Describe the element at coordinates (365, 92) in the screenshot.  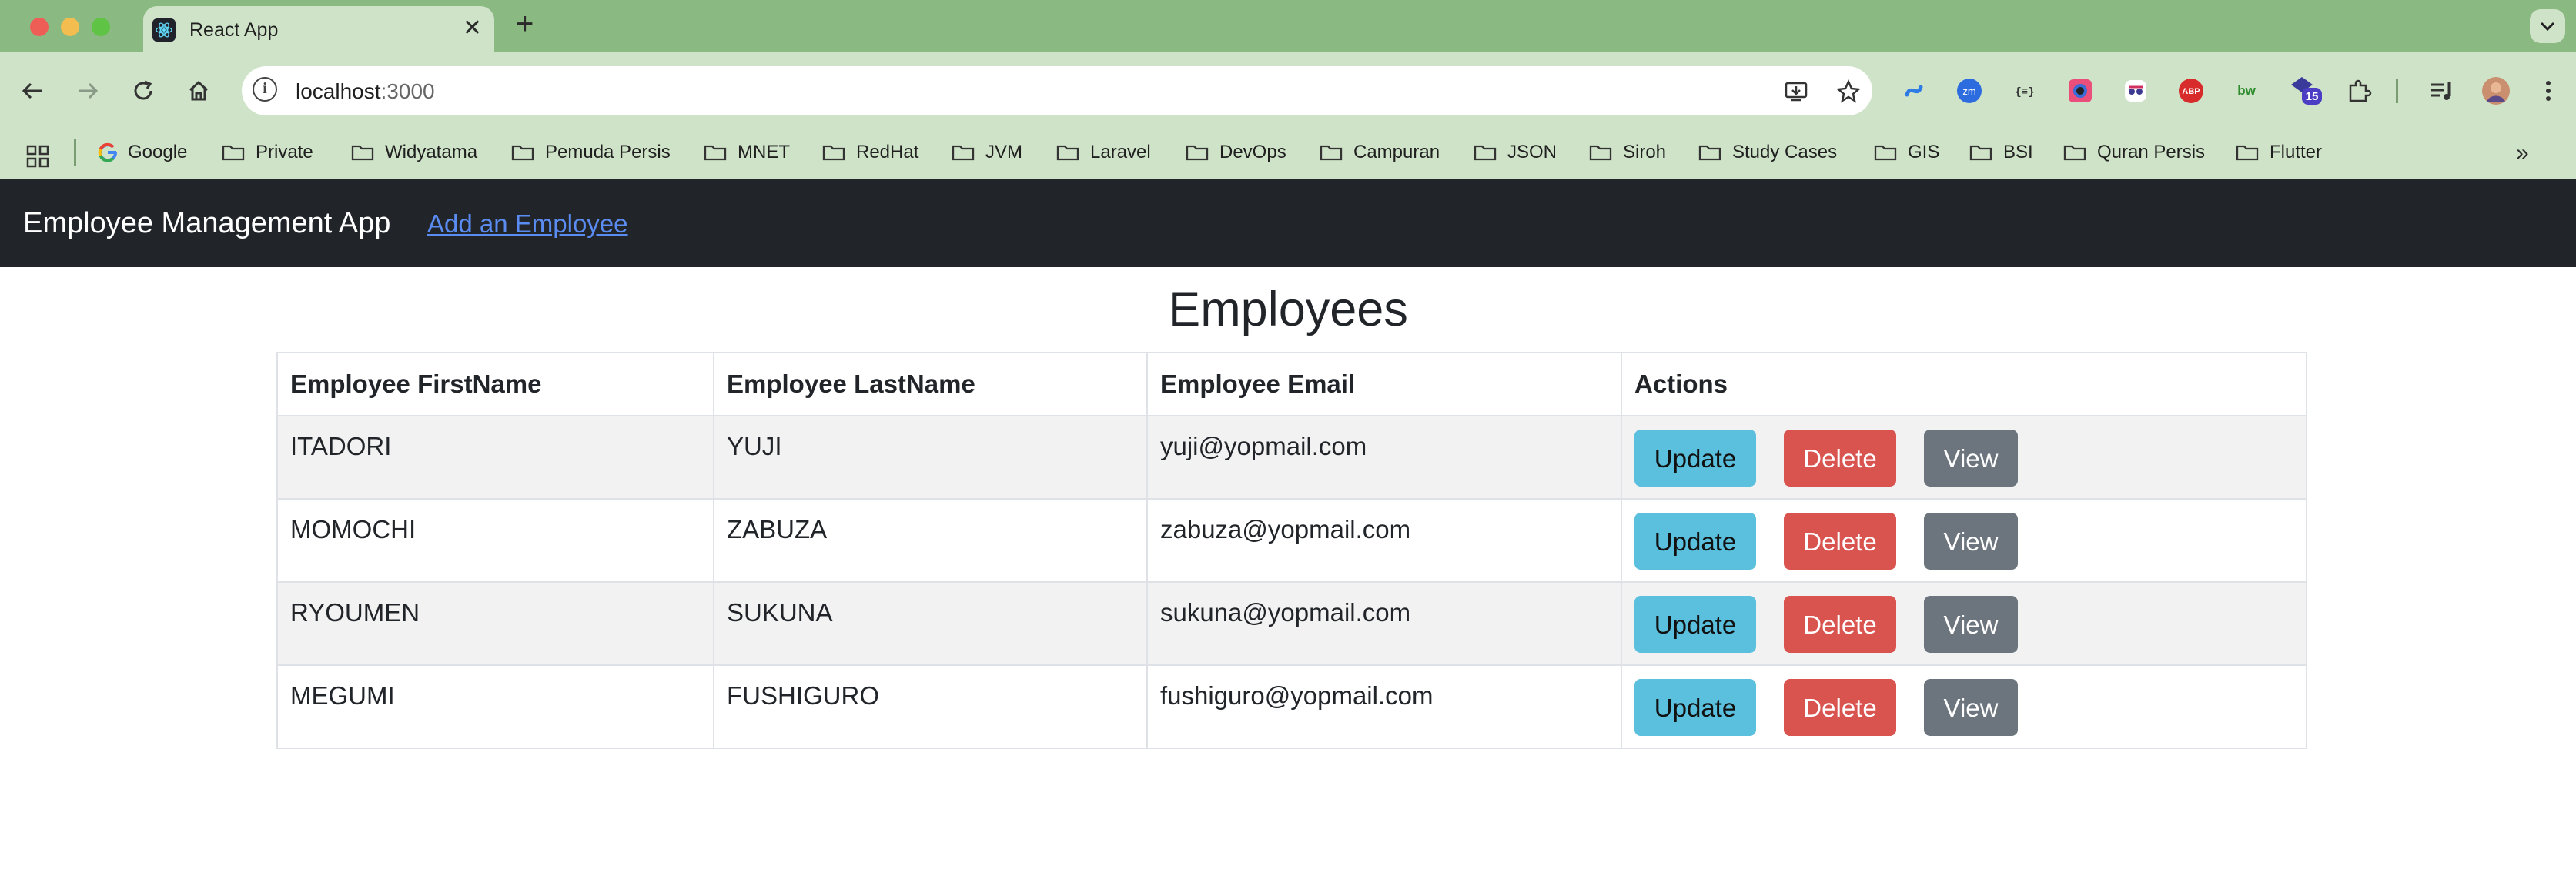
I see `address-url: localhost:3000` at that location.